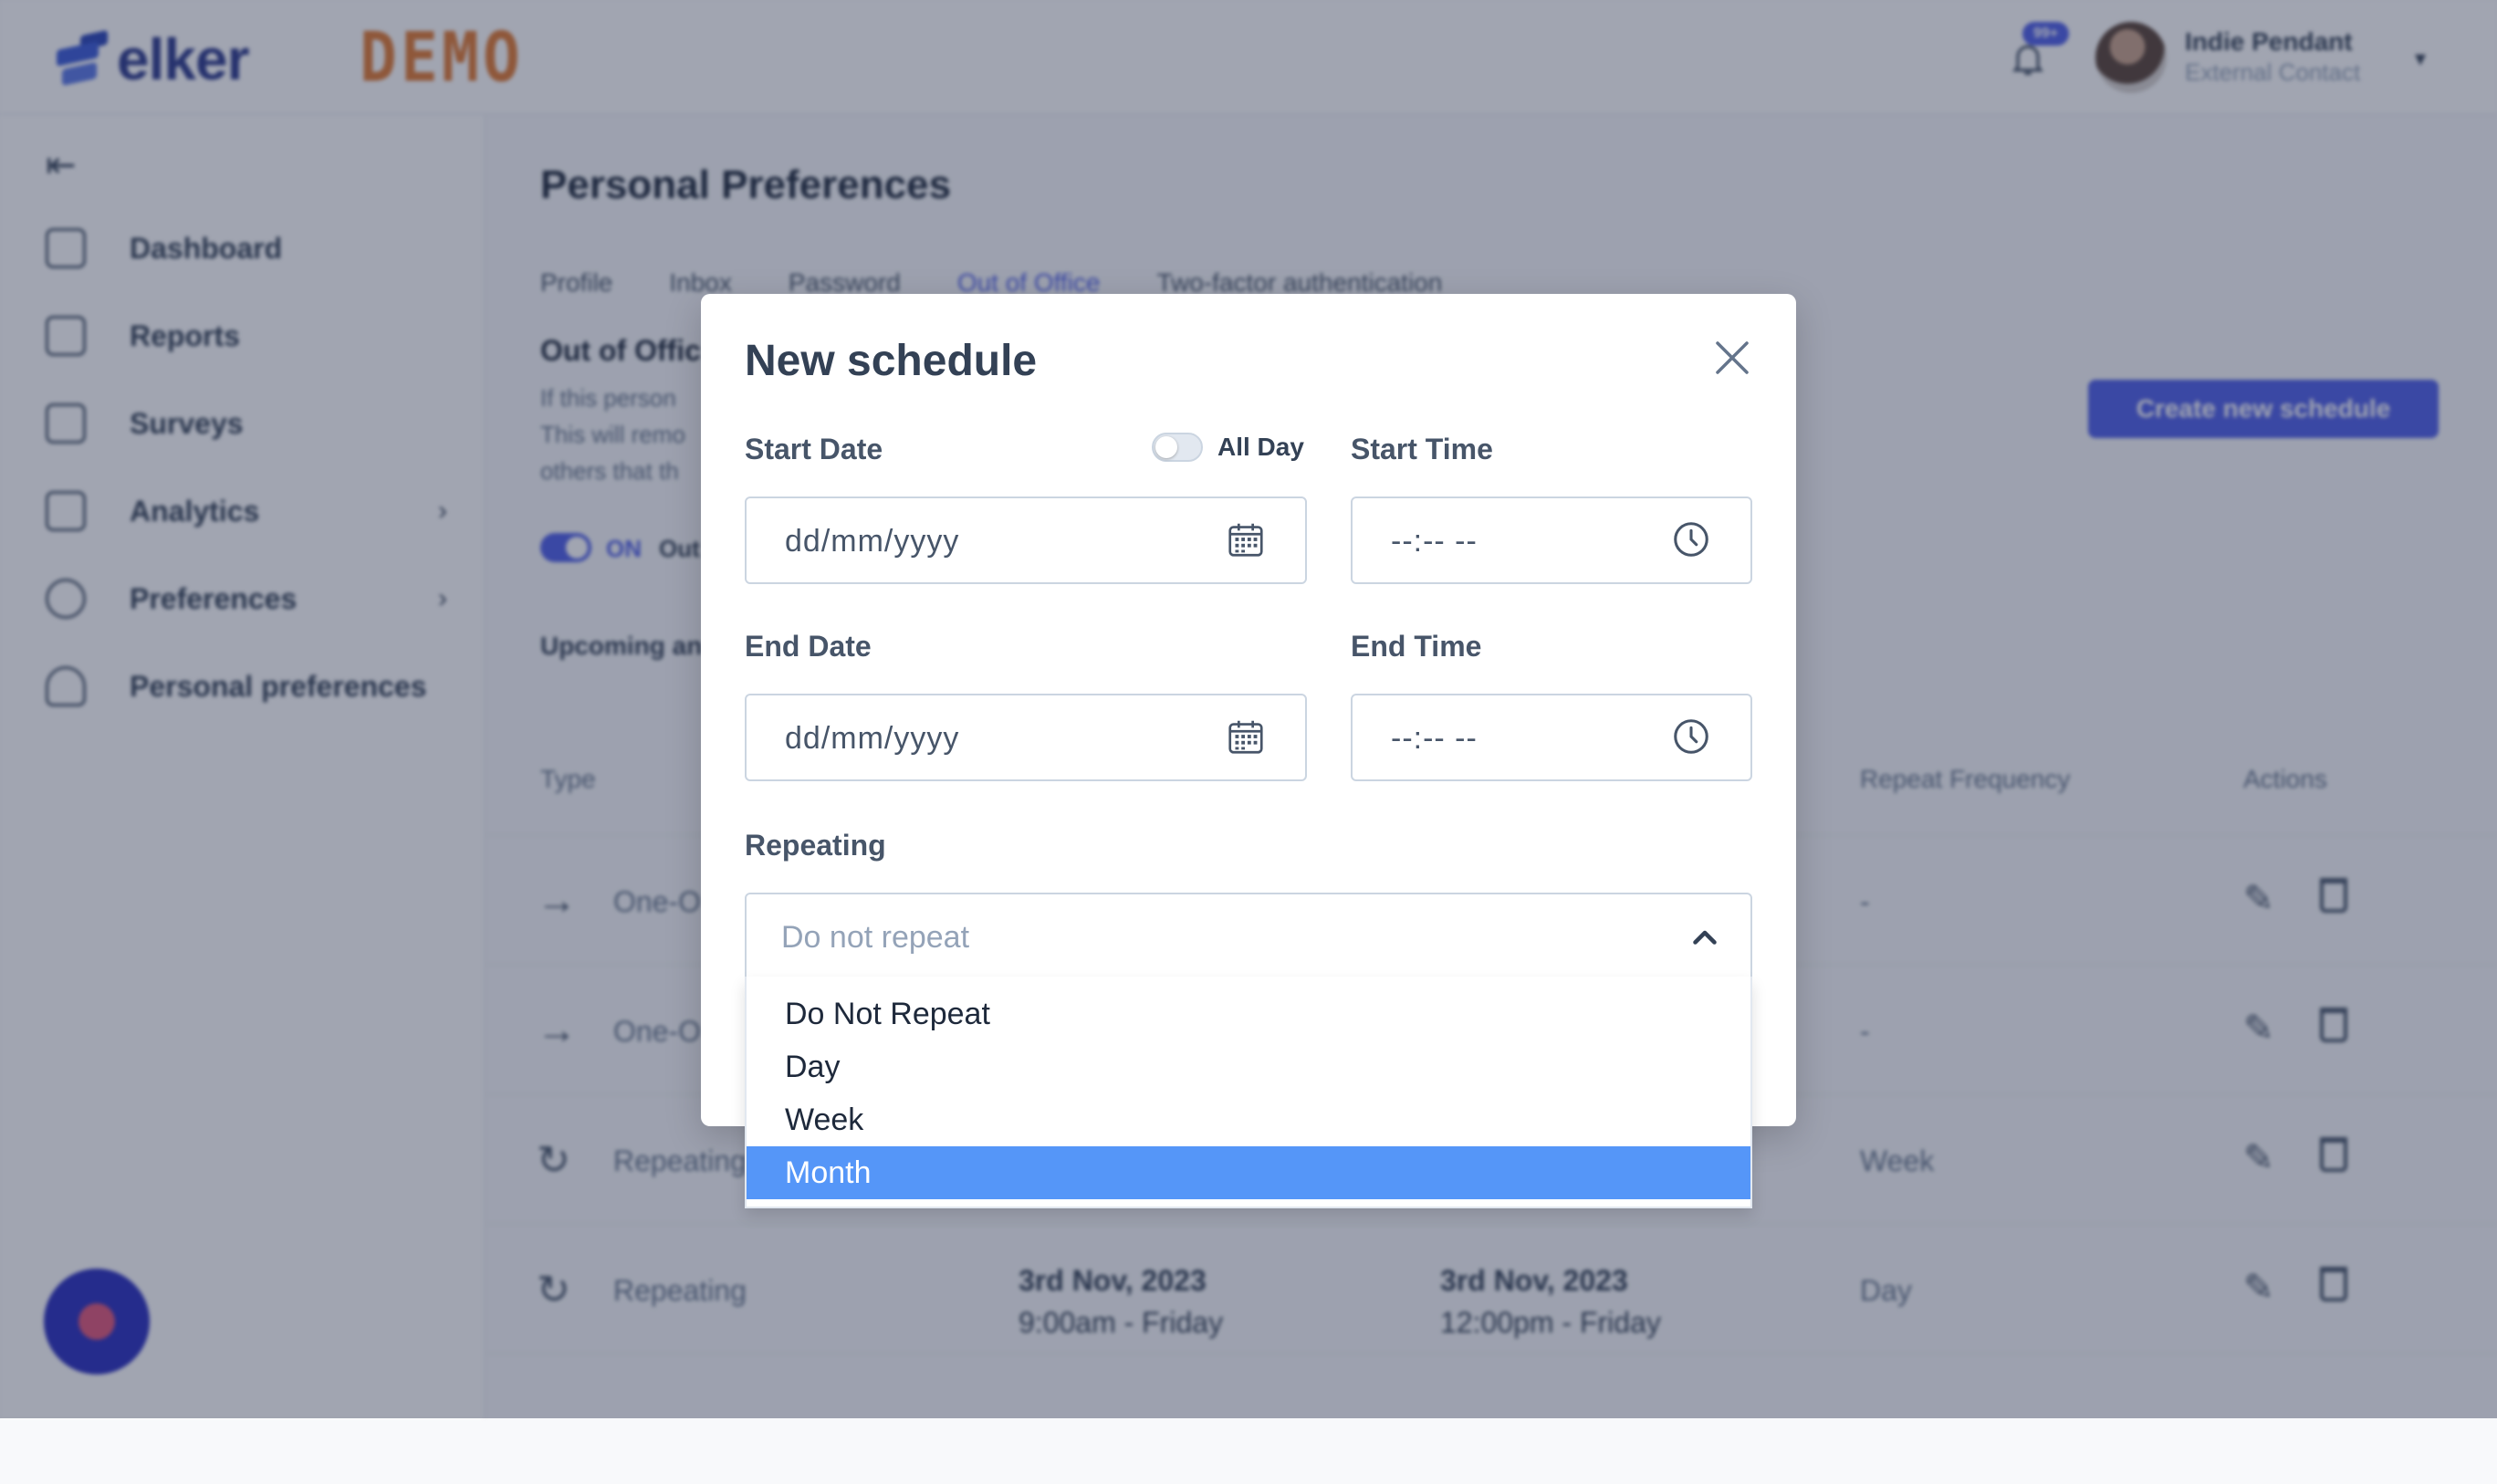 The width and height of the screenshot is (2497, 1484). What do you see at coordinates (1177, 447) in the screenshot?
I see `all-day-toggle` at bounding box center [1177, 447].